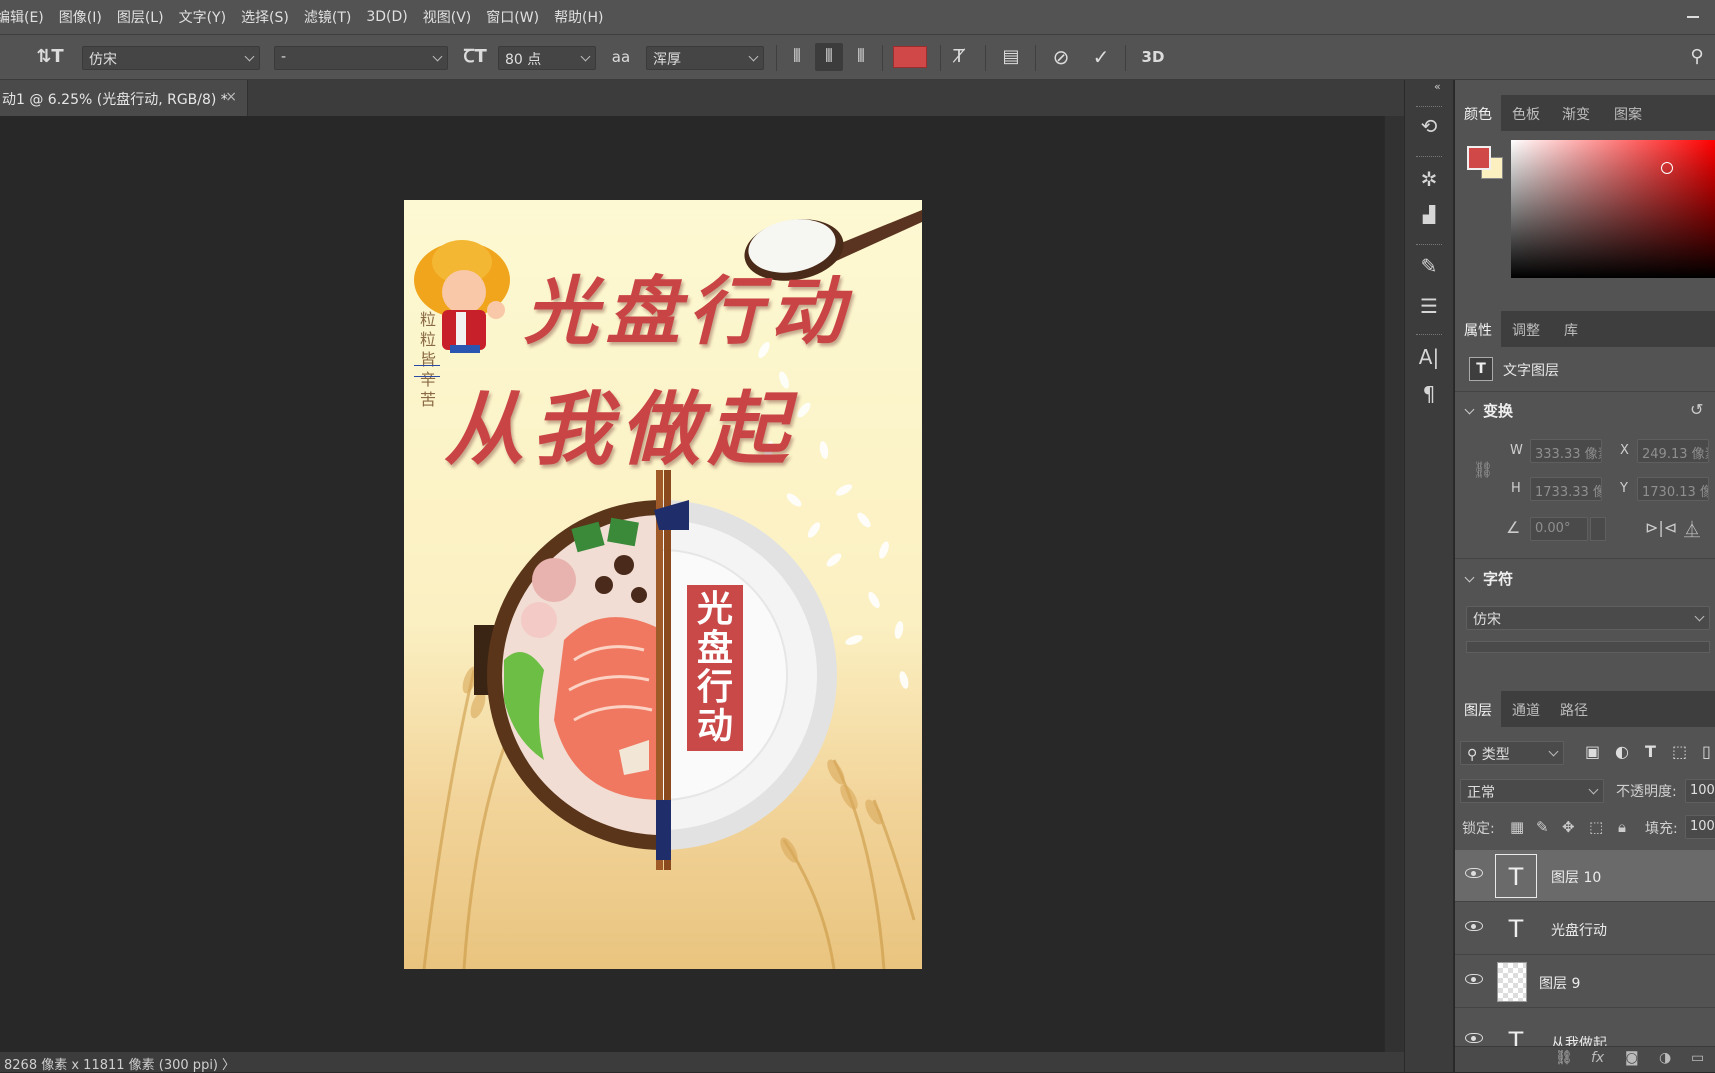 The image size is (1715, 1073). Describe the element at coordinates (1588, 618) in the screenshot. I see `character-font-select: 仿宋` at that location.